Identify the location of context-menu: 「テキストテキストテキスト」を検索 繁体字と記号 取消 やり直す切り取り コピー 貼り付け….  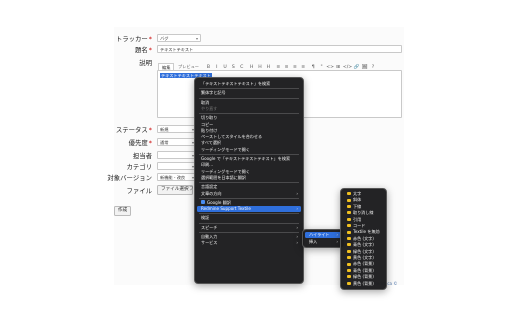
(249, 180).